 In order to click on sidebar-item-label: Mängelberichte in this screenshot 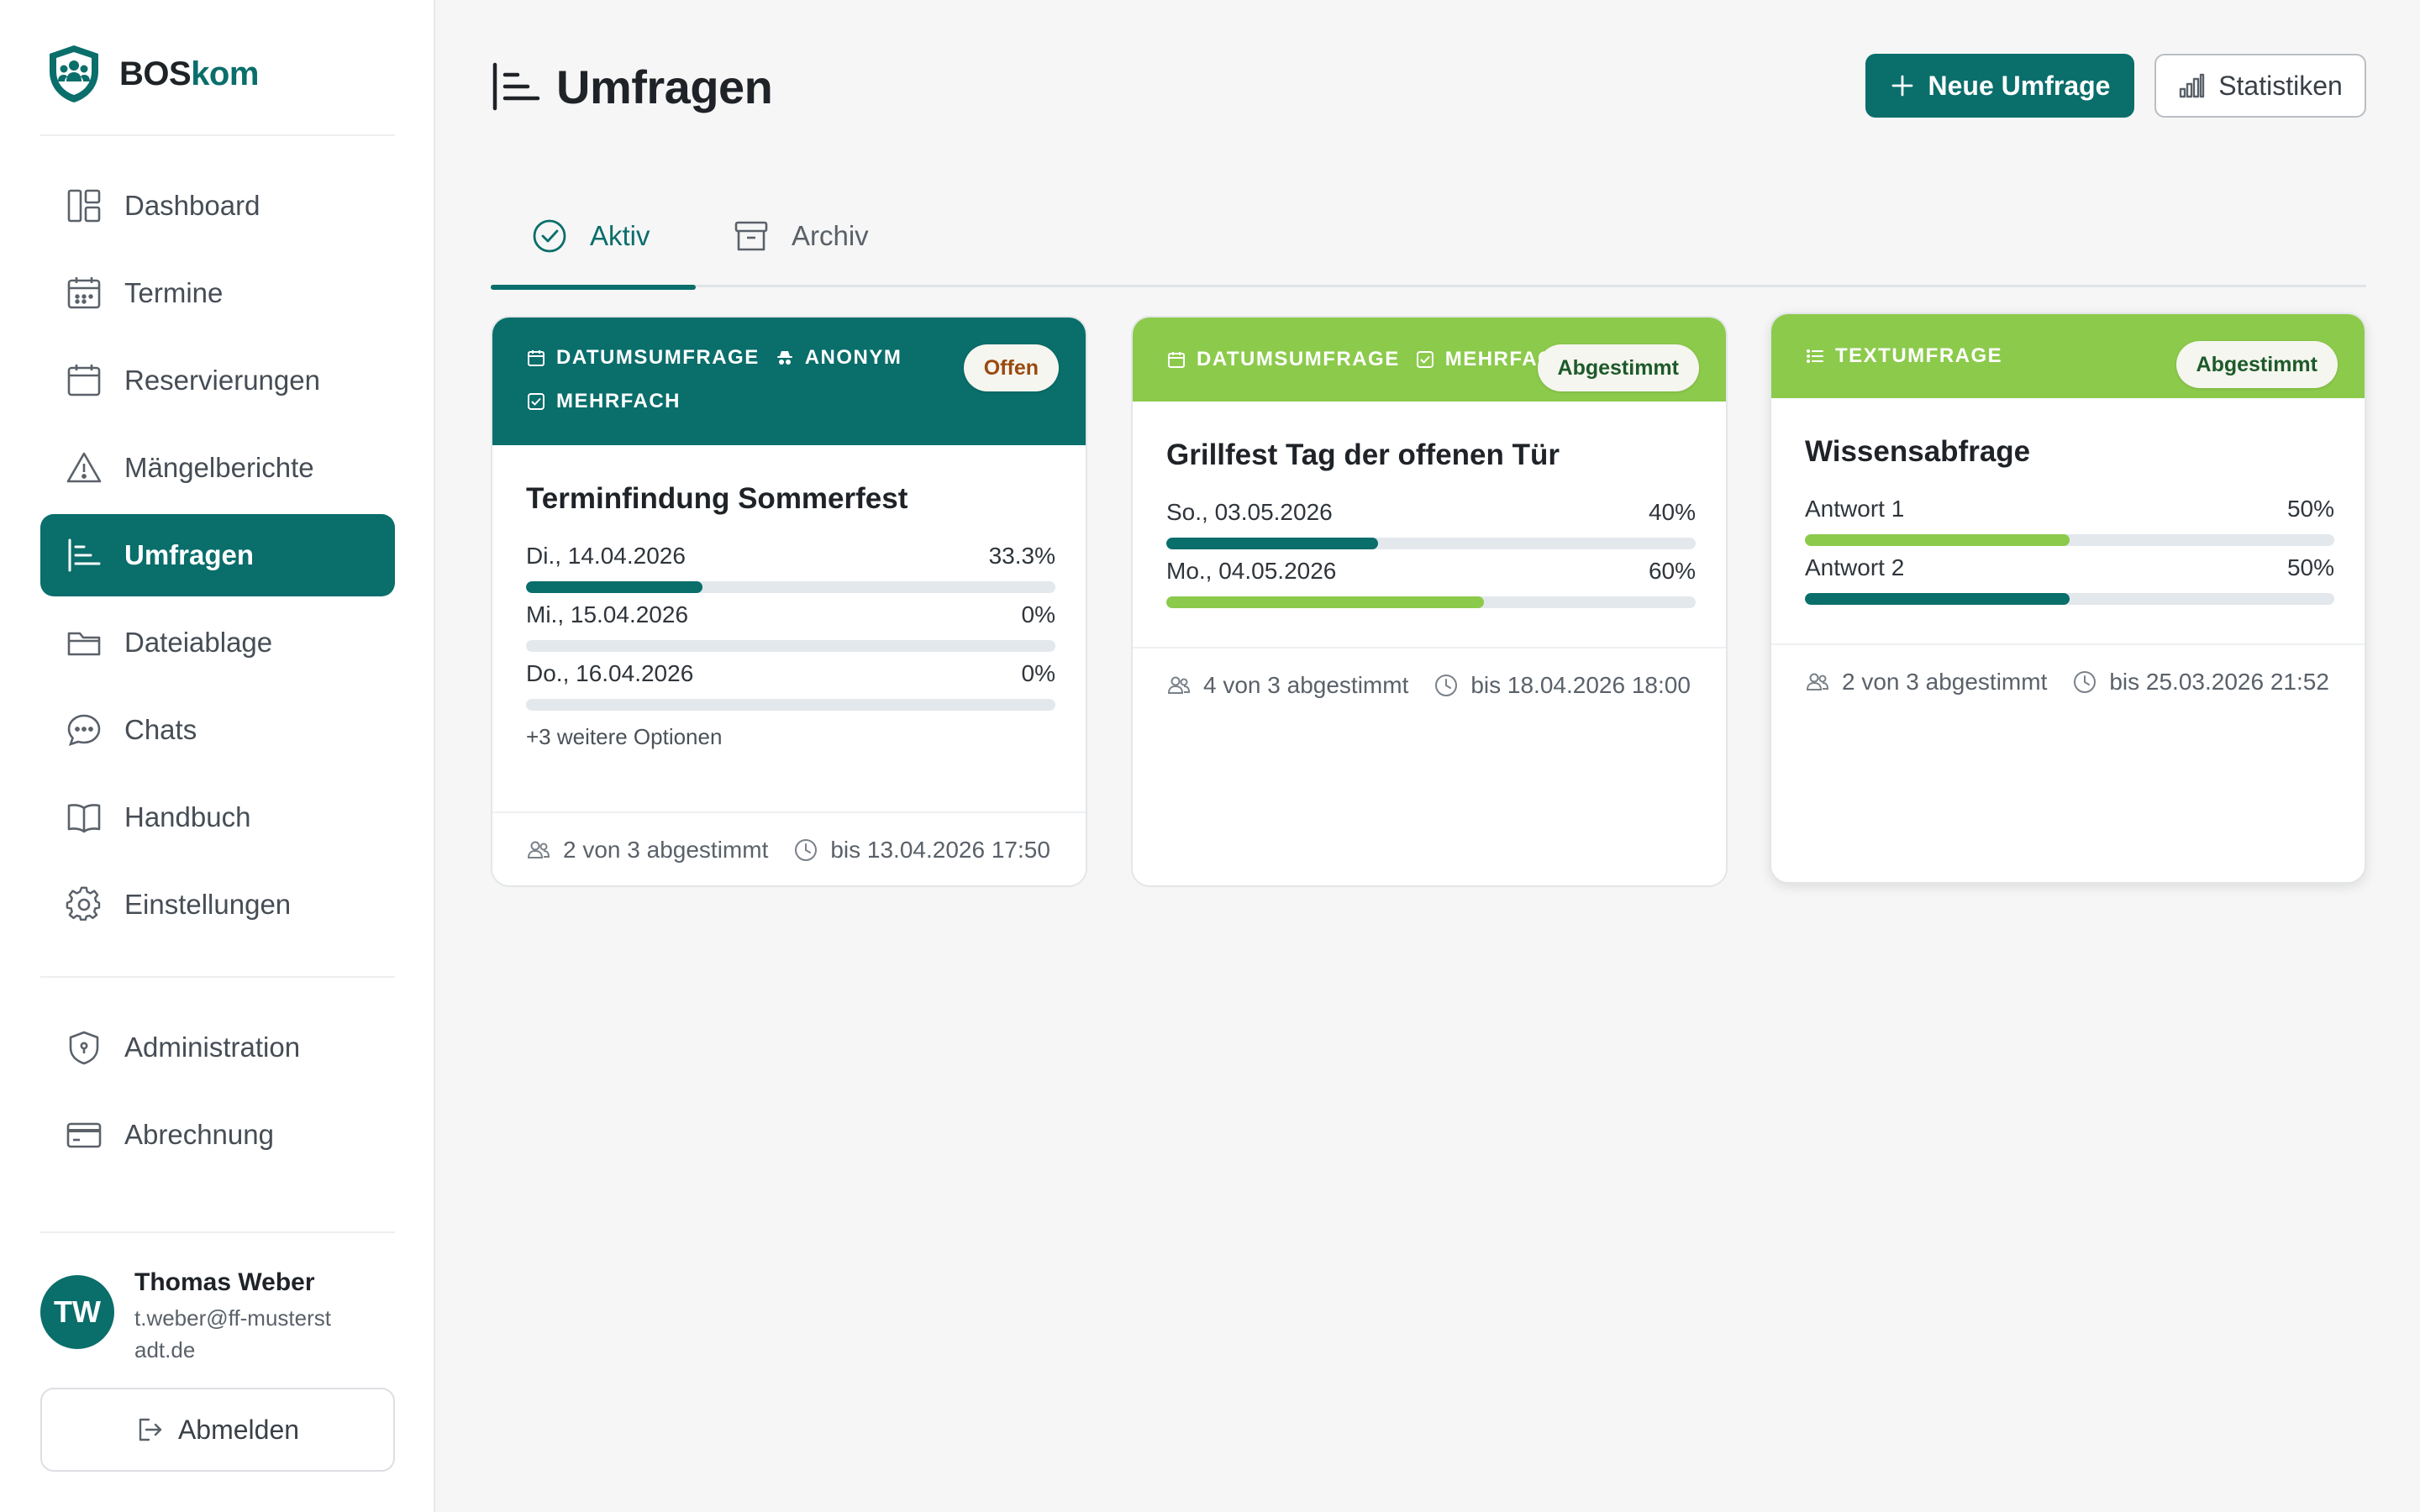, I will do `click(219, 467)`.